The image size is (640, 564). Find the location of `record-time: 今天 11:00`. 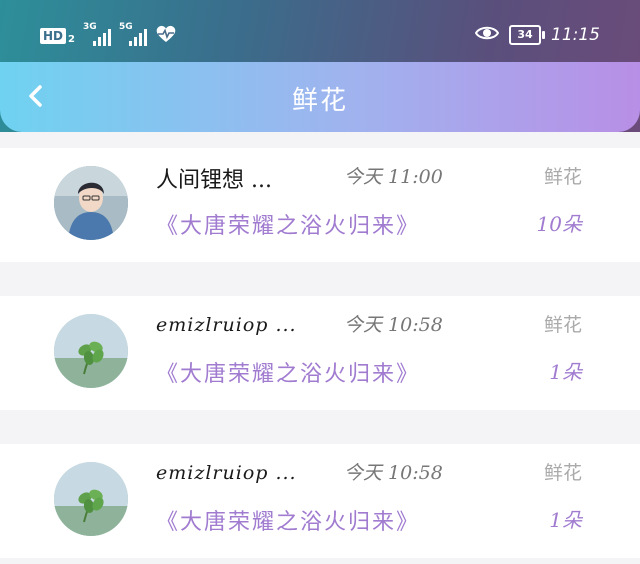

record-time: 今天 11:00 is located at coordinates (393, 177).